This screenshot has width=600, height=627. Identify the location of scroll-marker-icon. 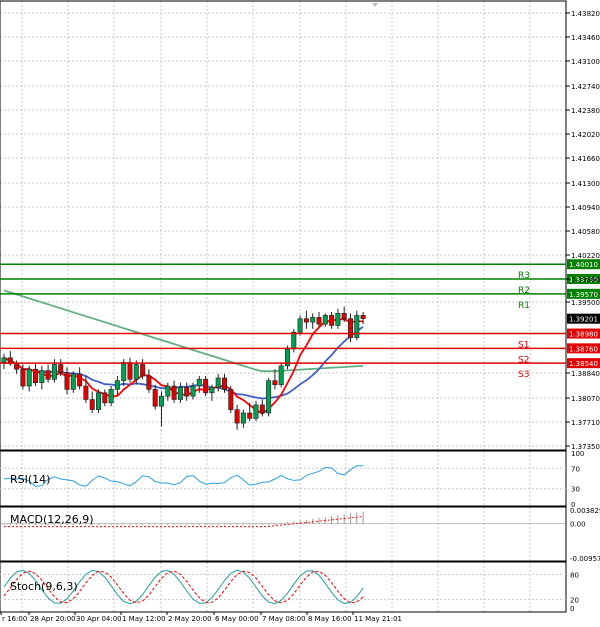
(375, 5).